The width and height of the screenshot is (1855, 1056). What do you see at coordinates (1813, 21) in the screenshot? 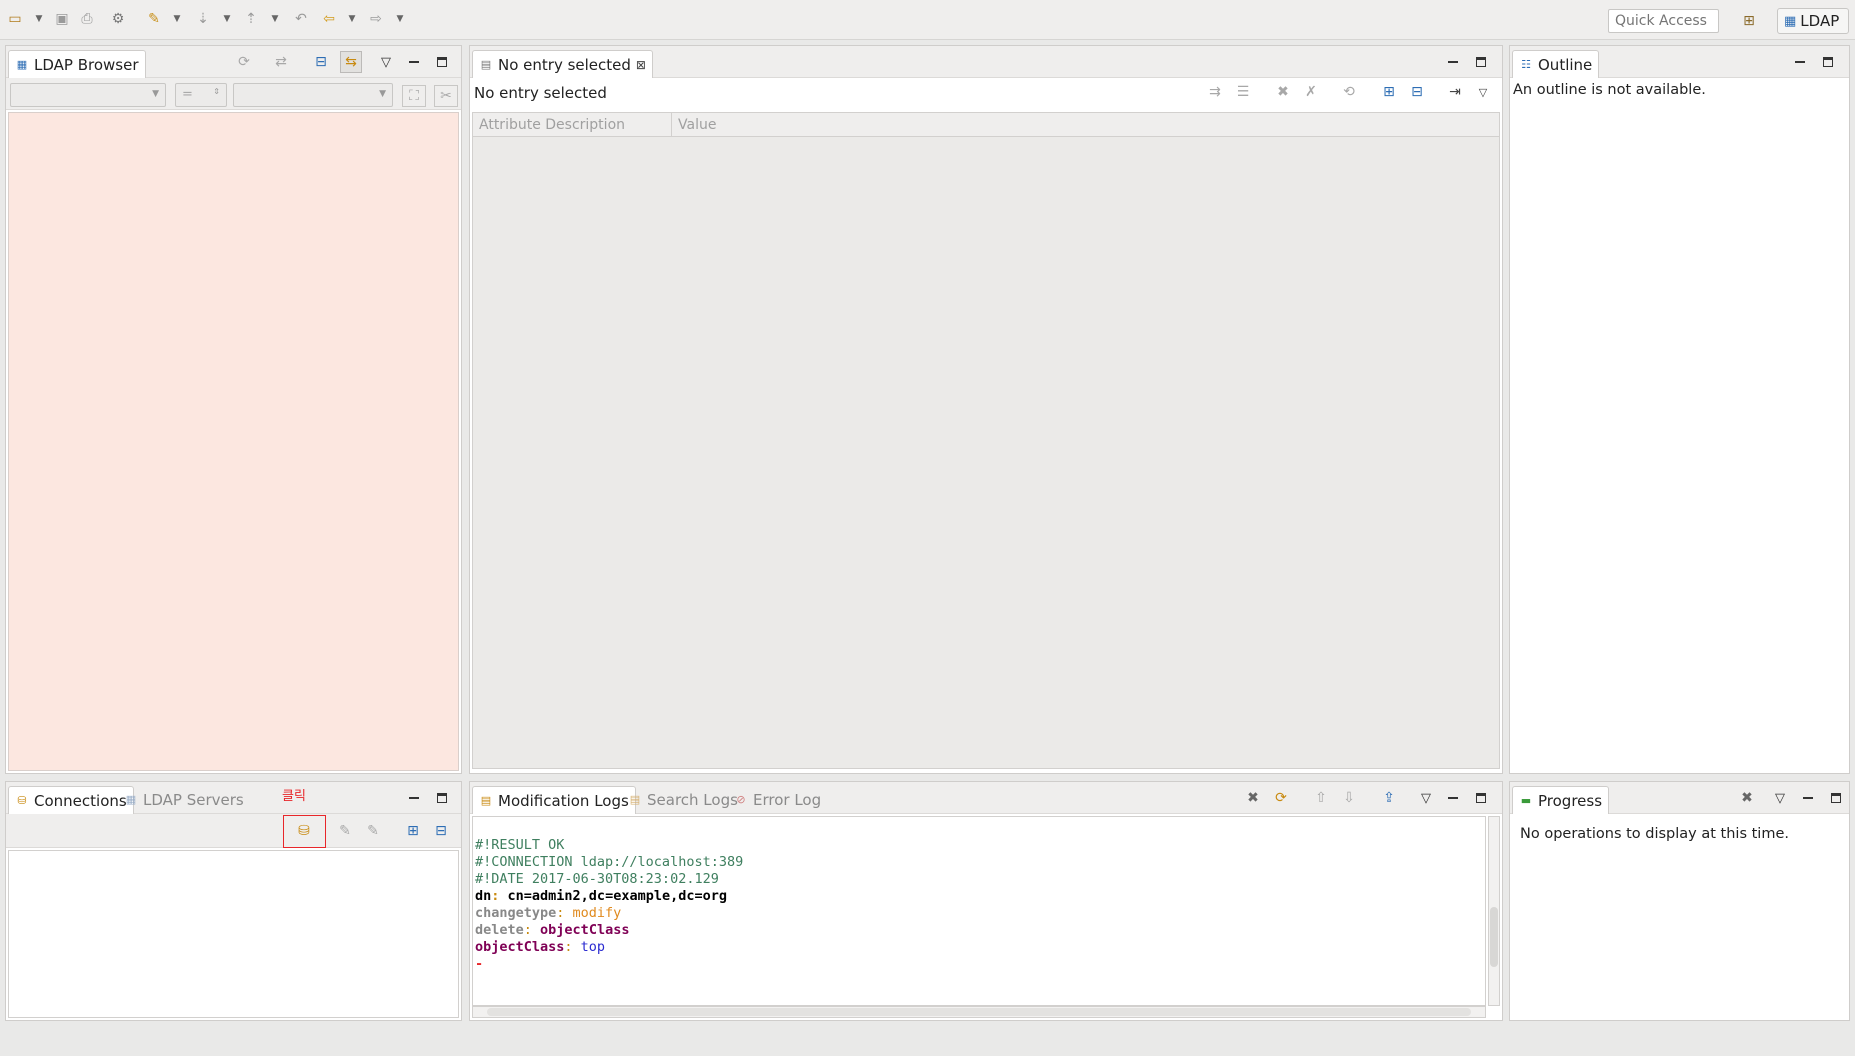
I see `ldap-perspective-button: ▦ LDAP` at bounding box center [1813, 21].